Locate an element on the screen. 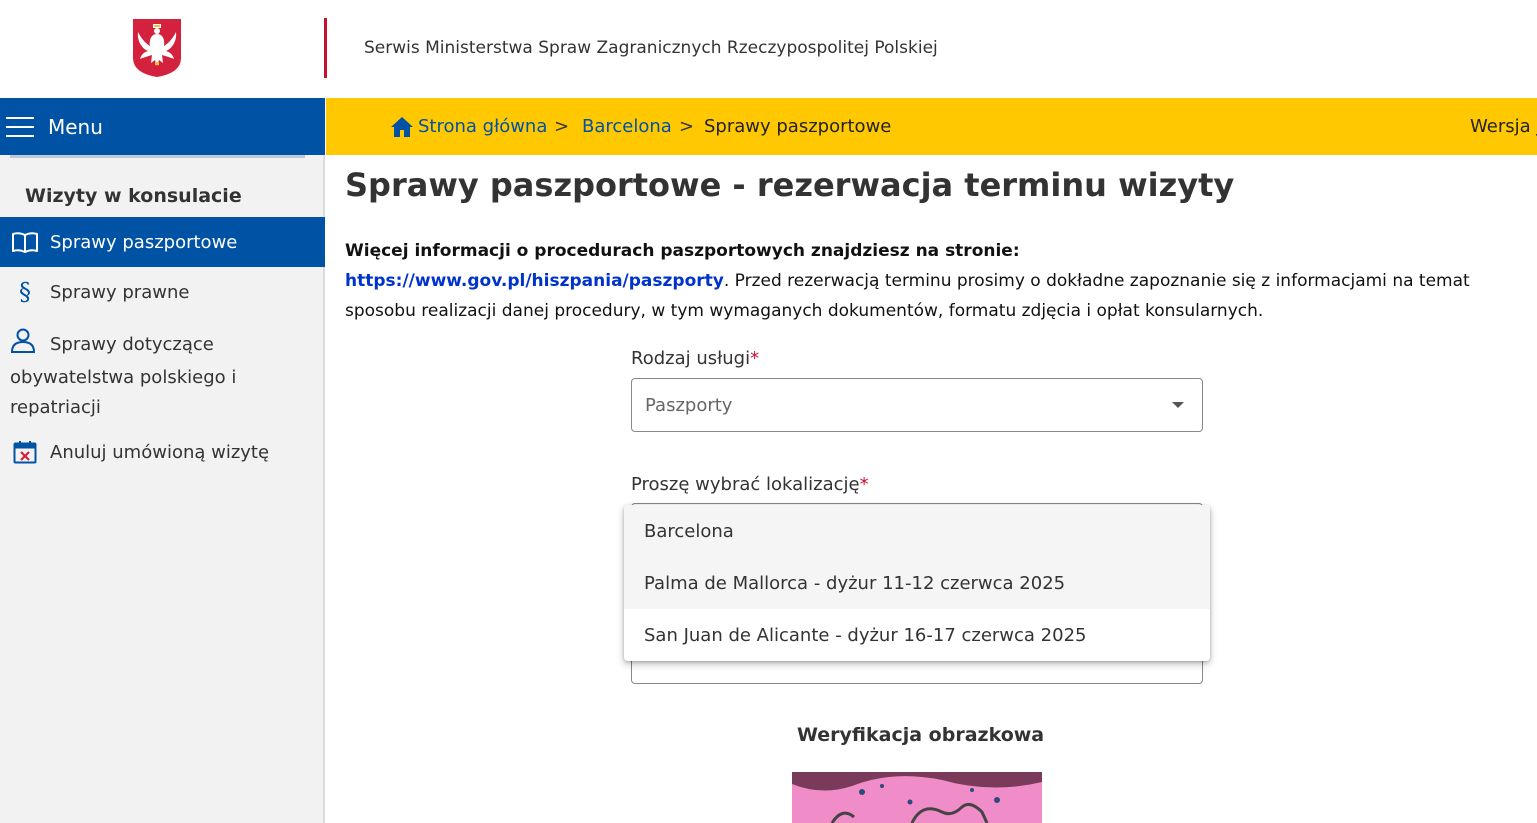 Image resolution: width=1537 pixels, height=823 pixels. sidebar-item-label: Sprawy prawne is located at coordinates (120, 292).